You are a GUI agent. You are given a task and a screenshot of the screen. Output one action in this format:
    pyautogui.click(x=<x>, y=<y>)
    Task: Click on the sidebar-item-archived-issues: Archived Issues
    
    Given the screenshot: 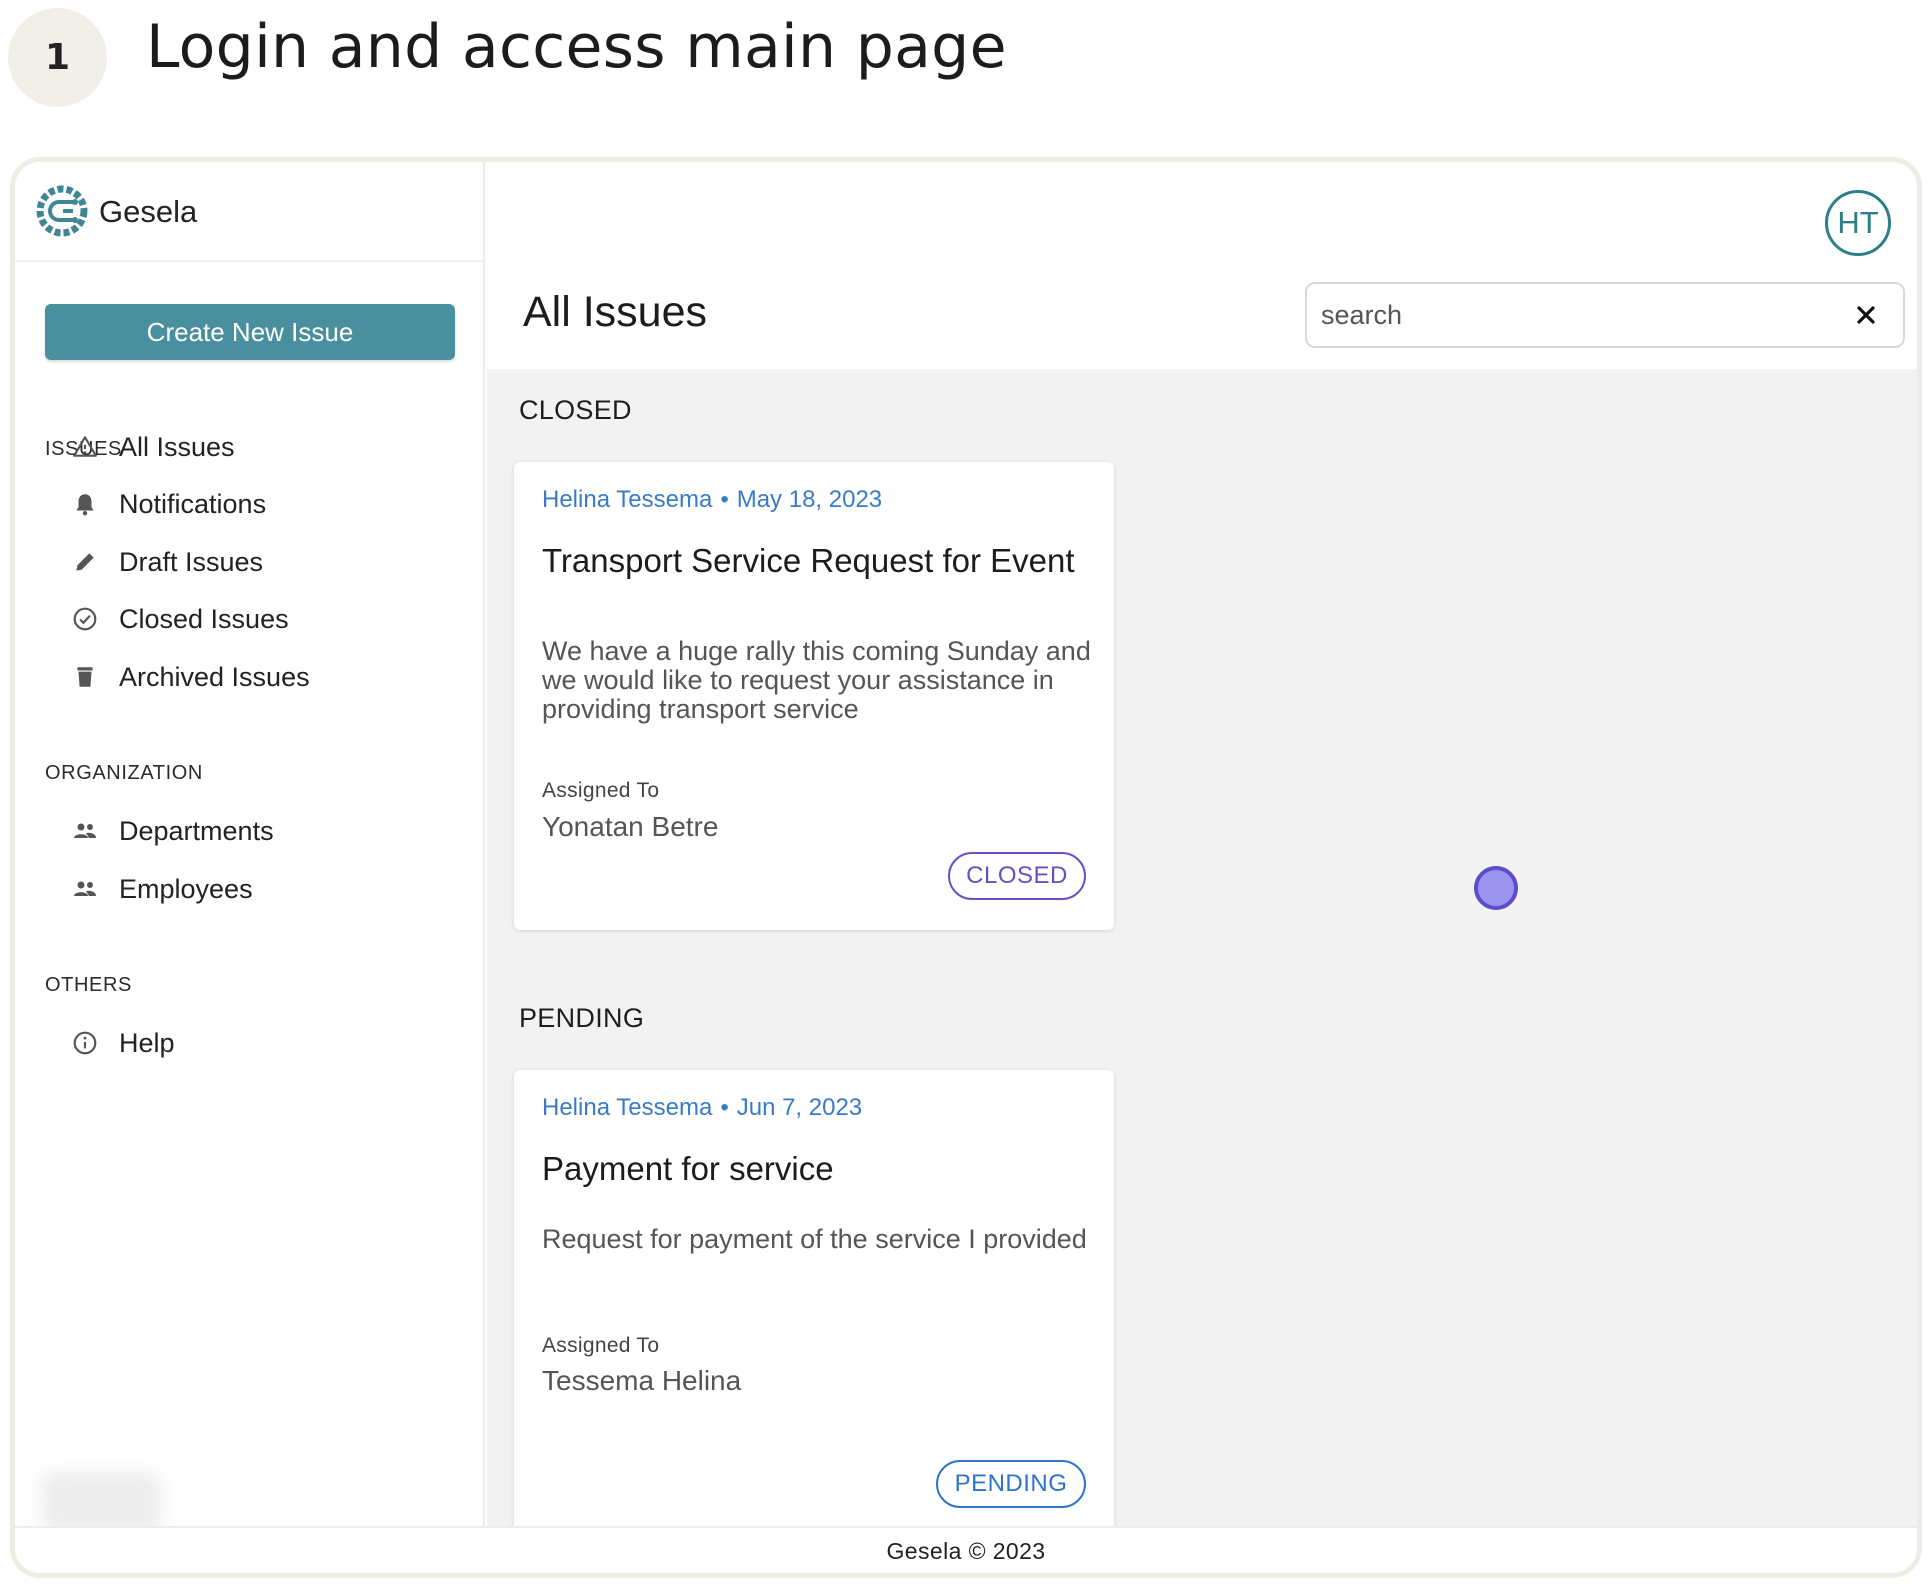 What is the action you would take?
    pyautogui.click(x=260, y=677)
    